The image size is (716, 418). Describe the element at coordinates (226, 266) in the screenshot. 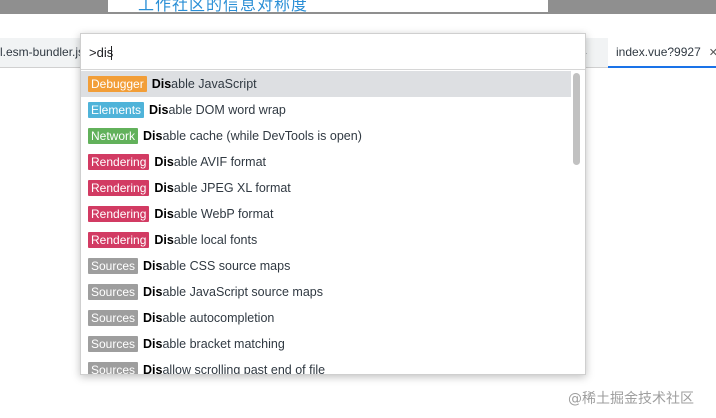

I see `command-title-rest: able CSS source maps` at that location.